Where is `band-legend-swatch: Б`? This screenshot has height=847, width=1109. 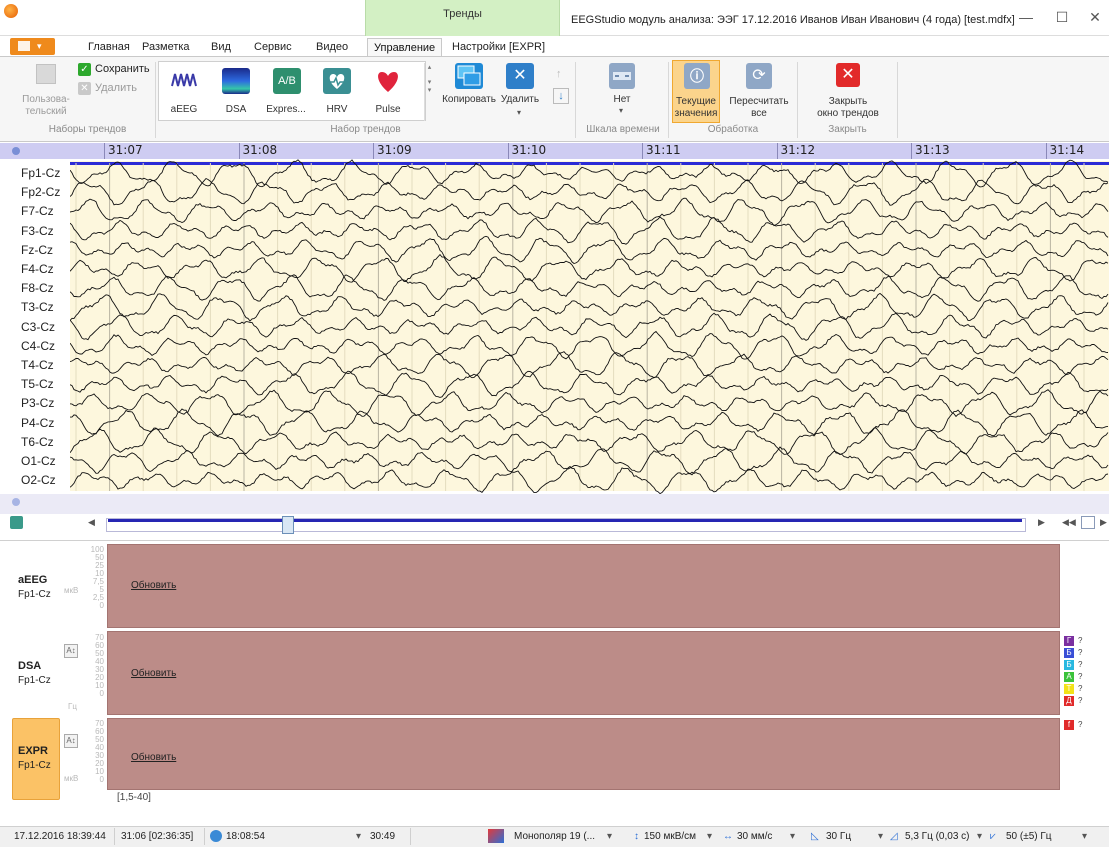
band-legend-swatch: Б is located at coordinates (1069, 653).